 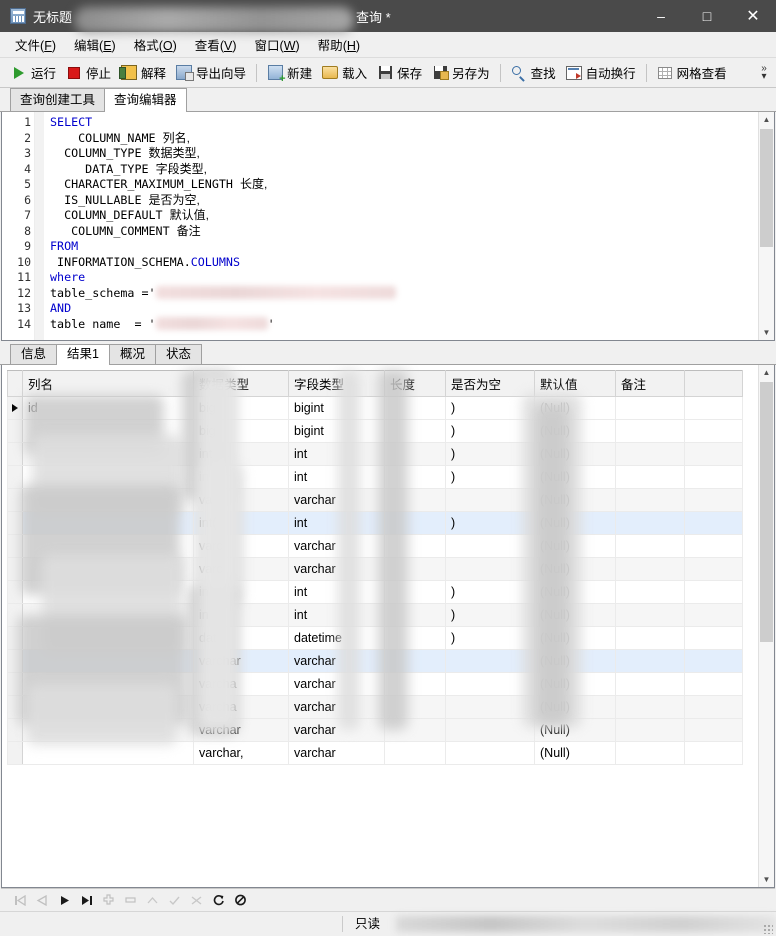 What do you see at coordinates (33, 73) in the screenshot?
I see `run-button: 运行` at bounding box center [33, 73].